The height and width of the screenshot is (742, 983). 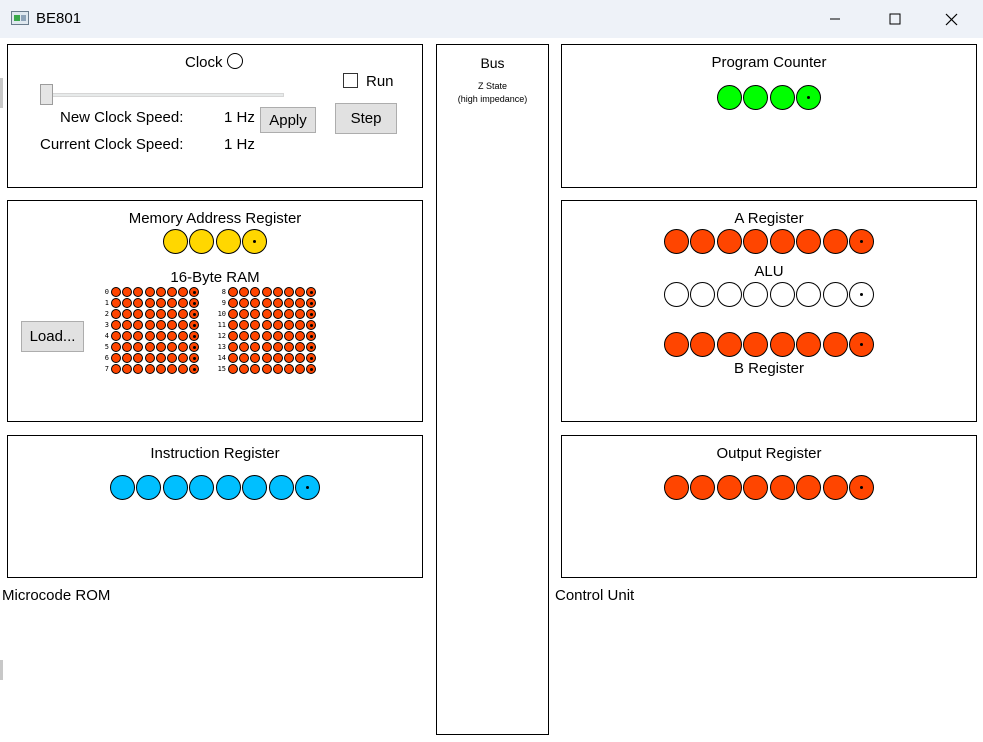 I want to click on window-edge, so click(x=1, y=670).